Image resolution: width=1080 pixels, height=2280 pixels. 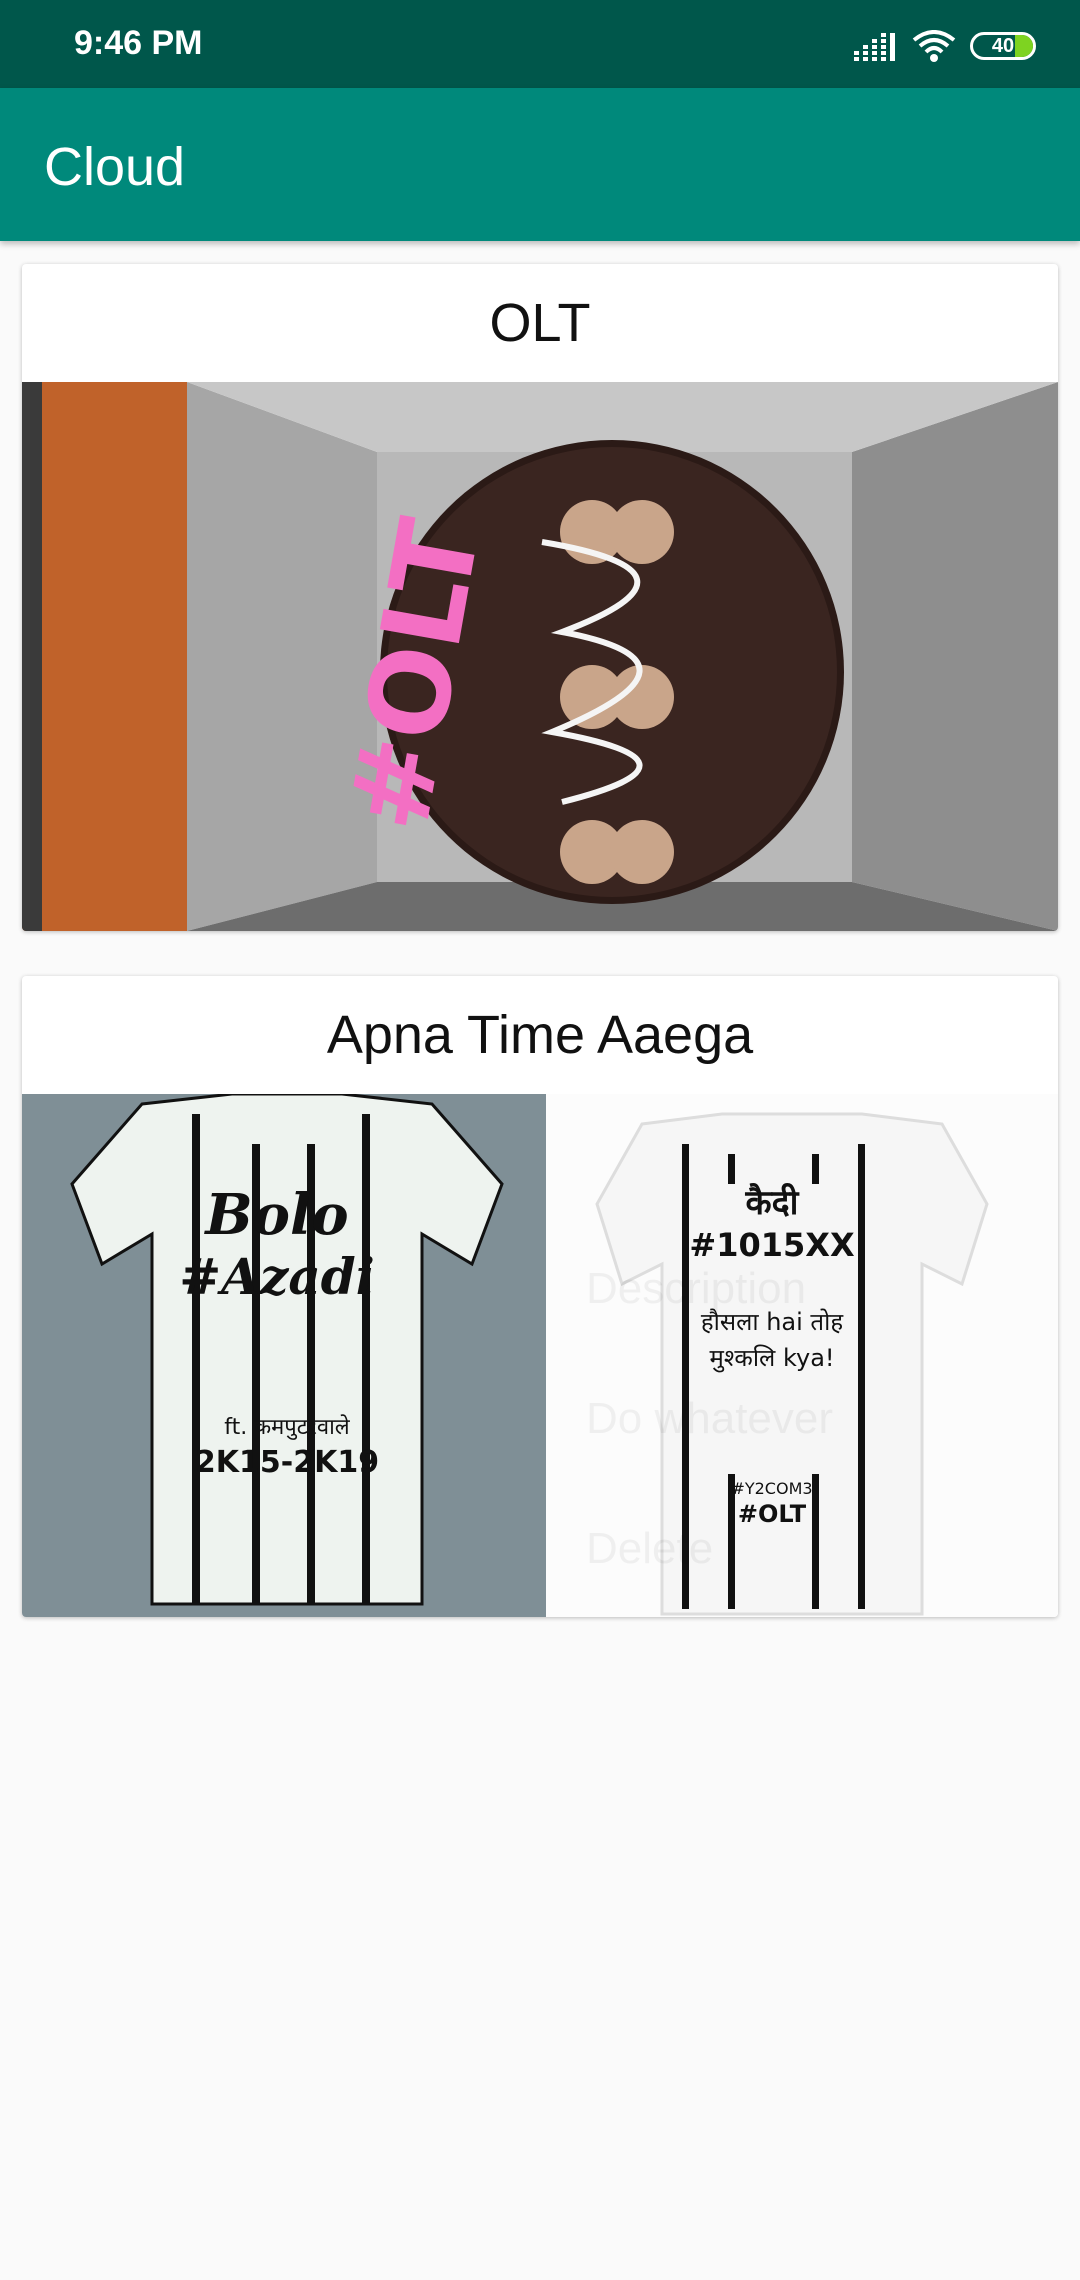 What do you see at coordinates (287, 1427) in the screenshot?
I see `left-shirt-line3: ft. कमपुटरवाले` at bounding box center [287, 1427].